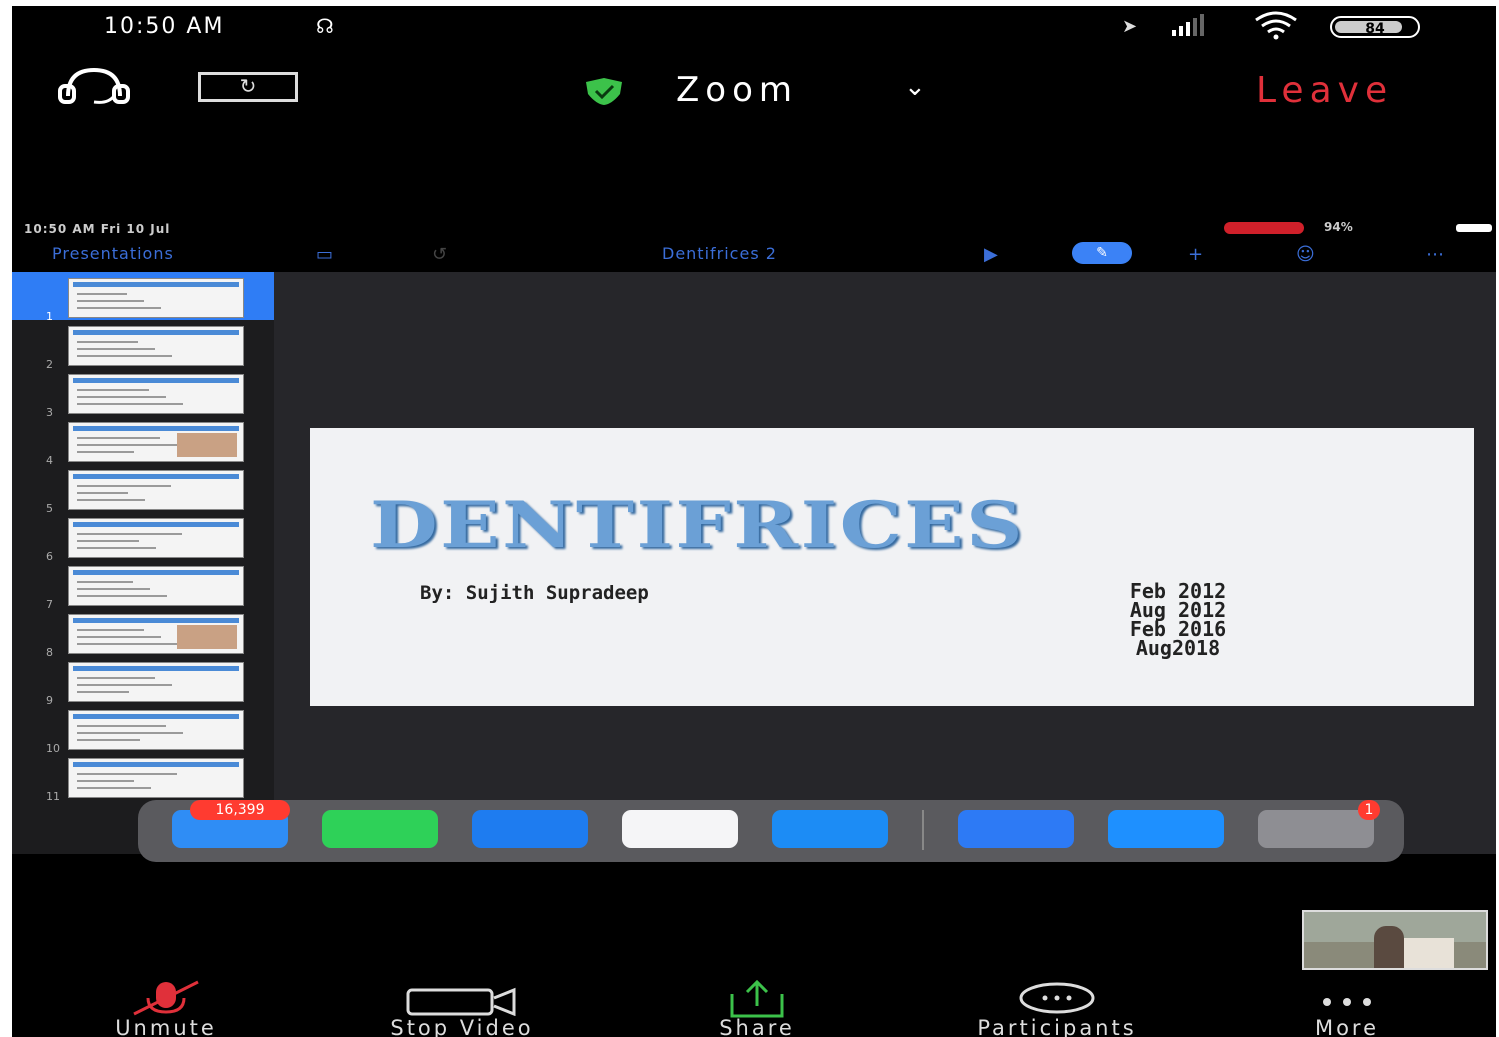 The image size is (1499, 1037). Describe the element at coordinates (53, 796) in the screenshot. I see `slide-number: 11` at that location.